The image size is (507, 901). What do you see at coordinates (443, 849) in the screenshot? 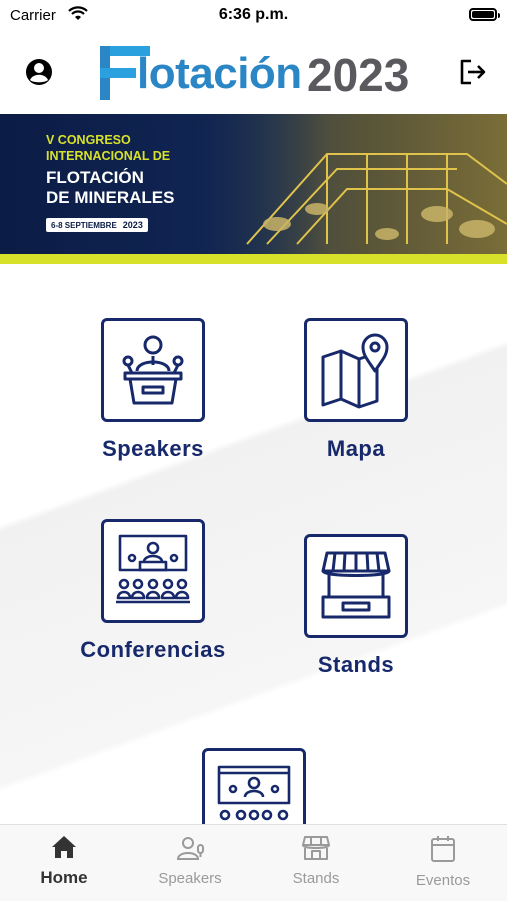
I see `calendar-icon` at bounding box center [443, 849].